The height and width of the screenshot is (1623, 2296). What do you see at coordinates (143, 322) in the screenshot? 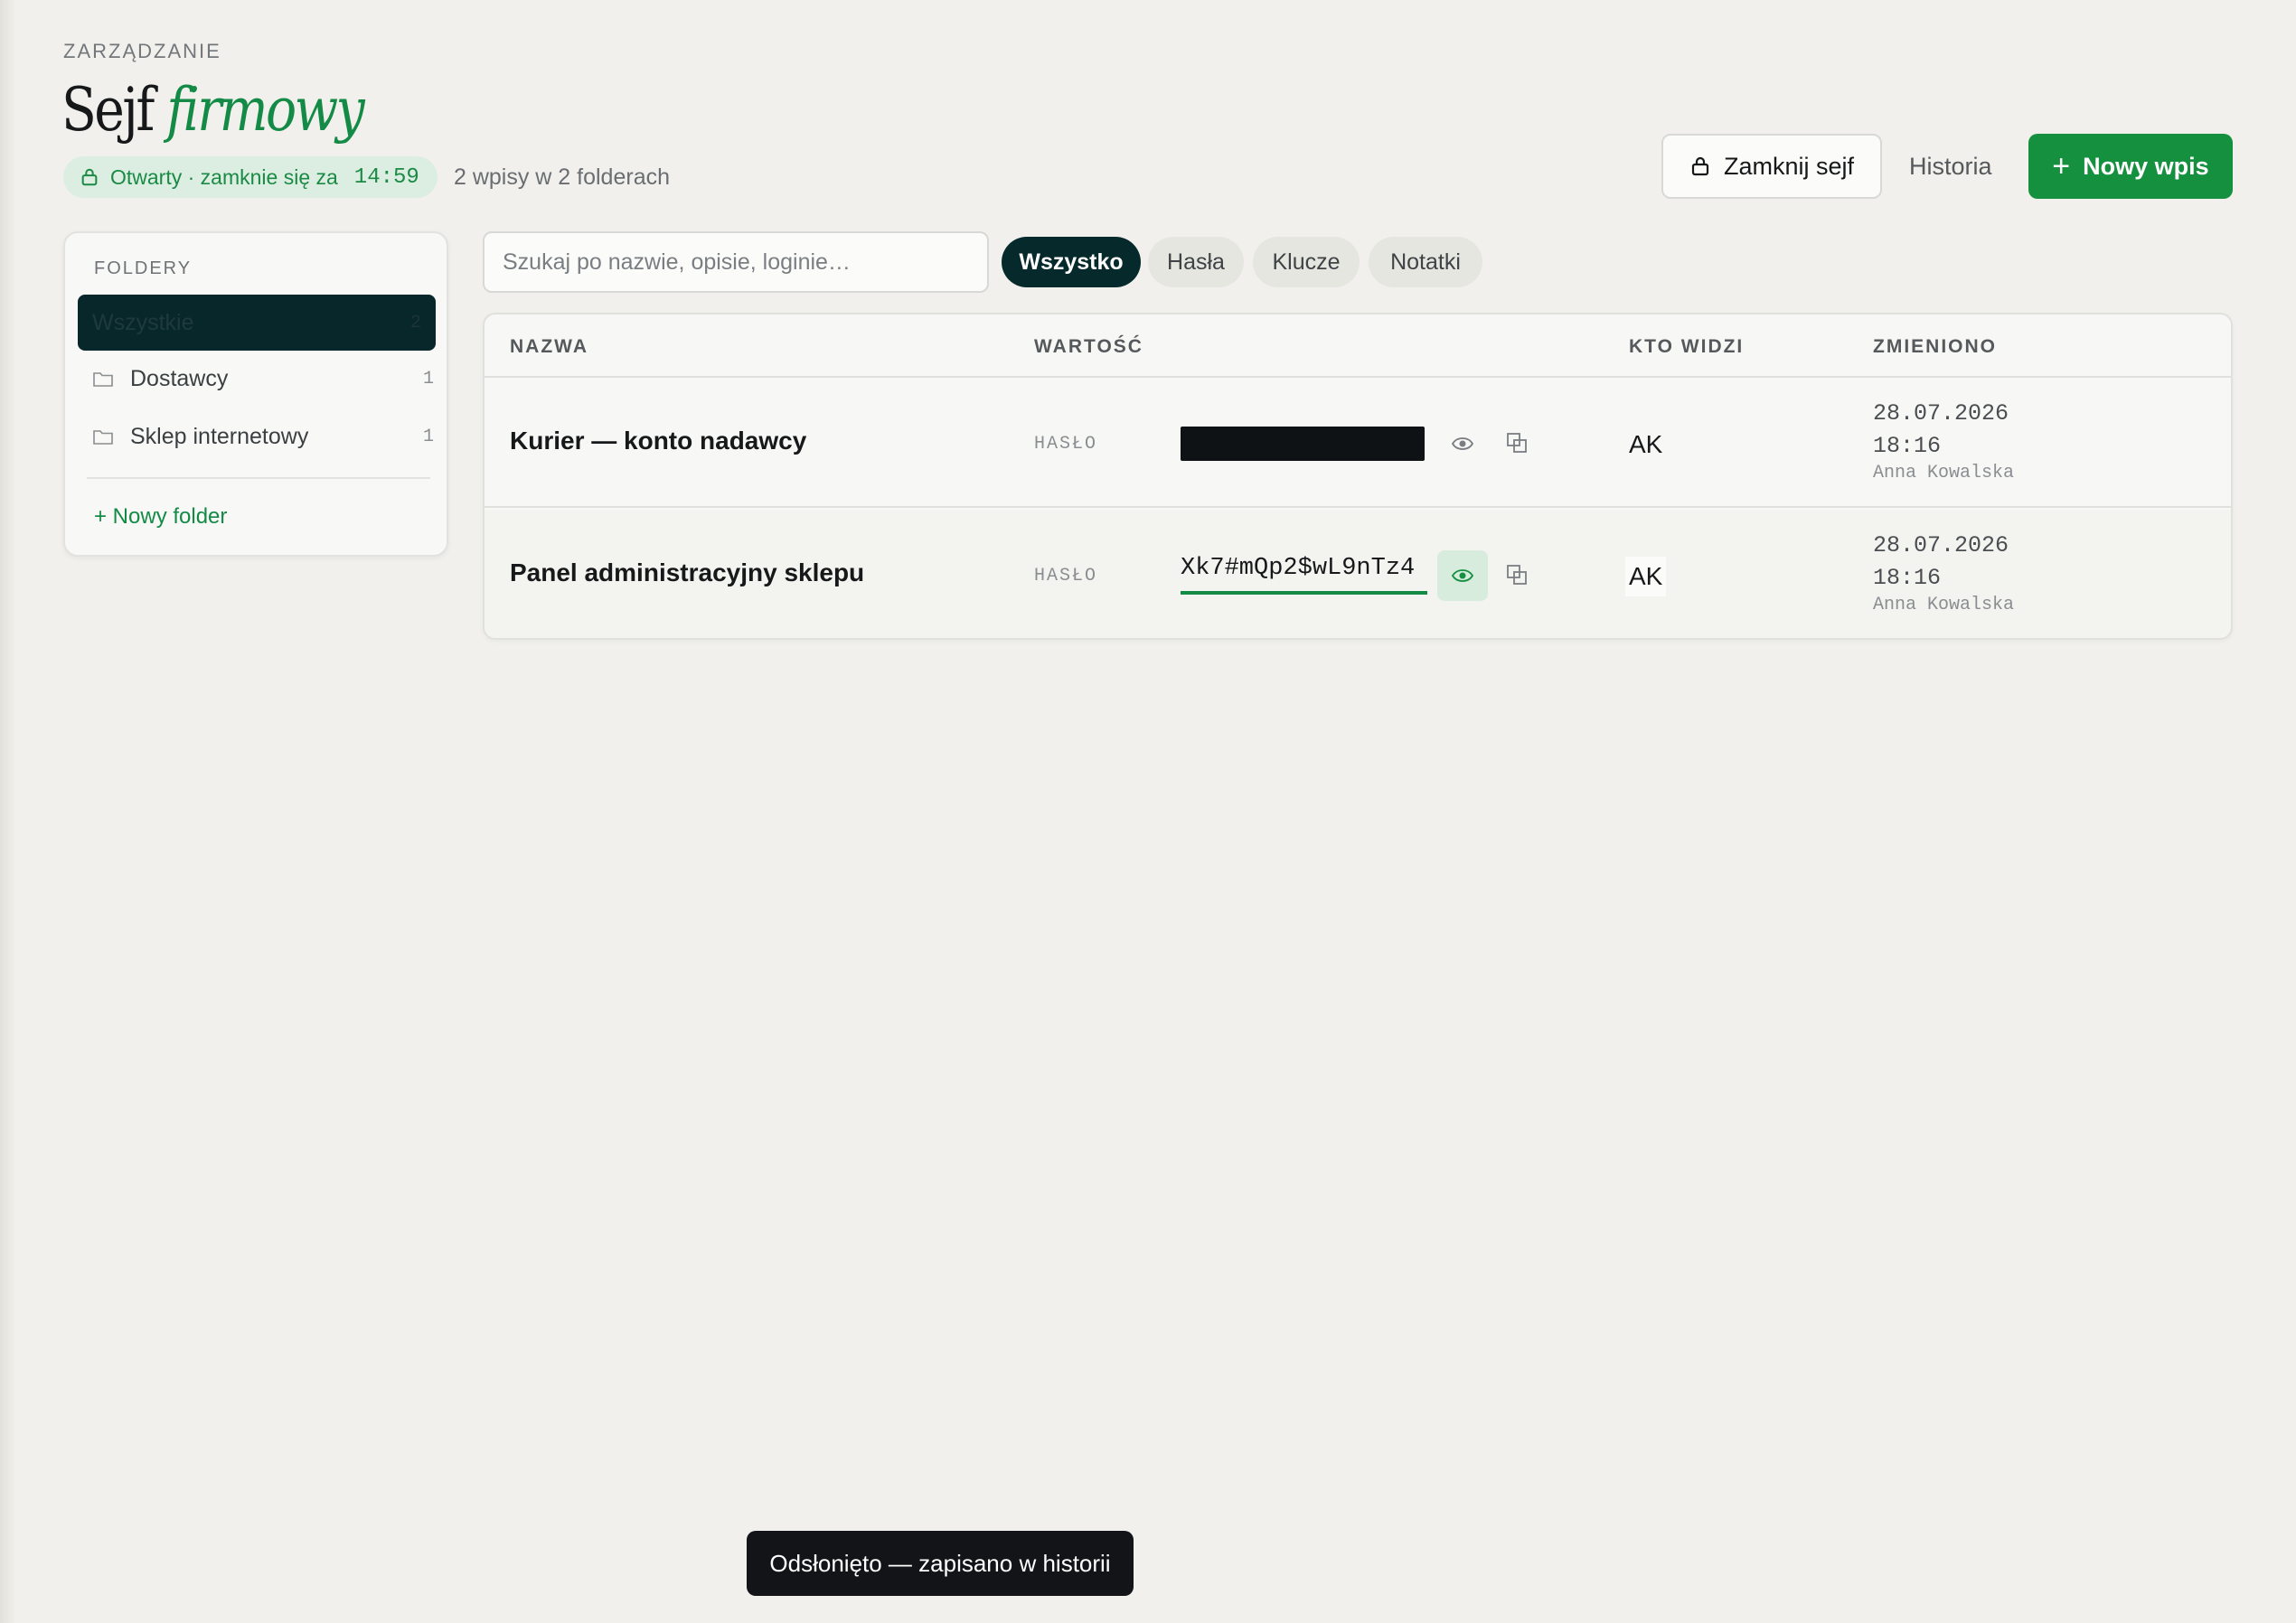
I see `sidebar-item-label: Wszystkie` at bounding box center [143, 322].